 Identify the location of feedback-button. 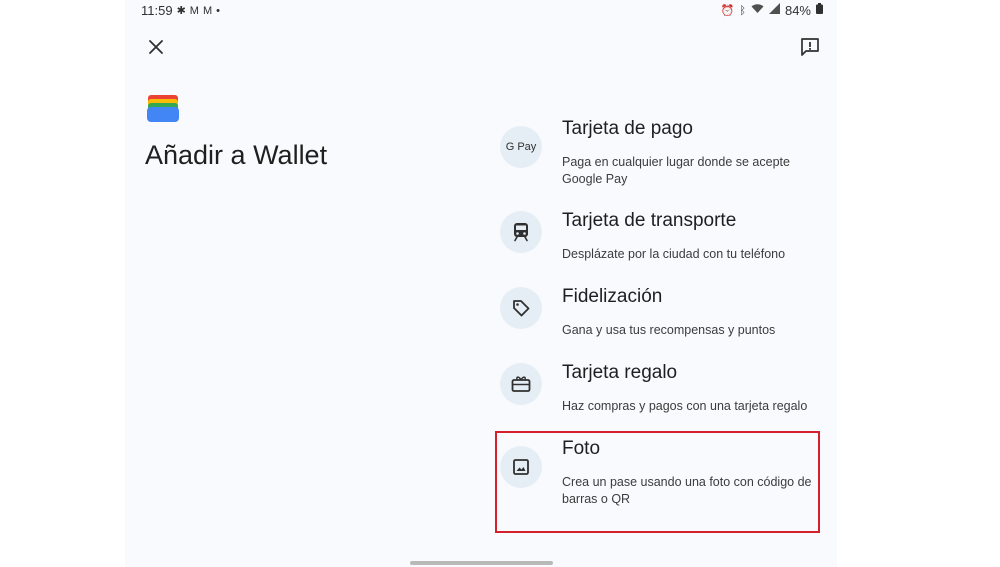
(810, 47).